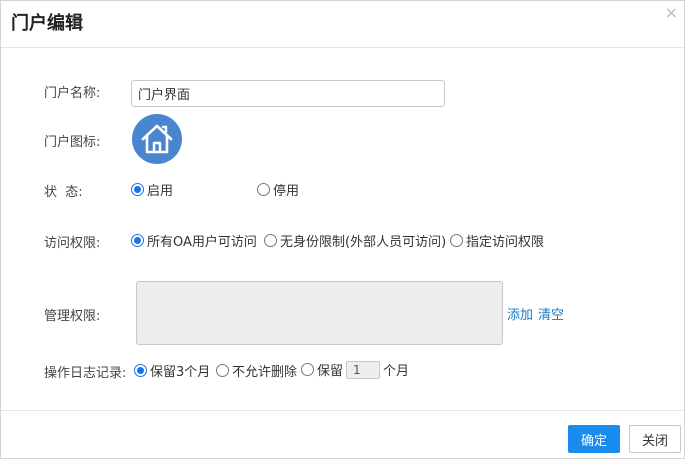 The width and height of the screenshot is (685, 460). I want to click on close-button: 关闭, so click(655, 439).